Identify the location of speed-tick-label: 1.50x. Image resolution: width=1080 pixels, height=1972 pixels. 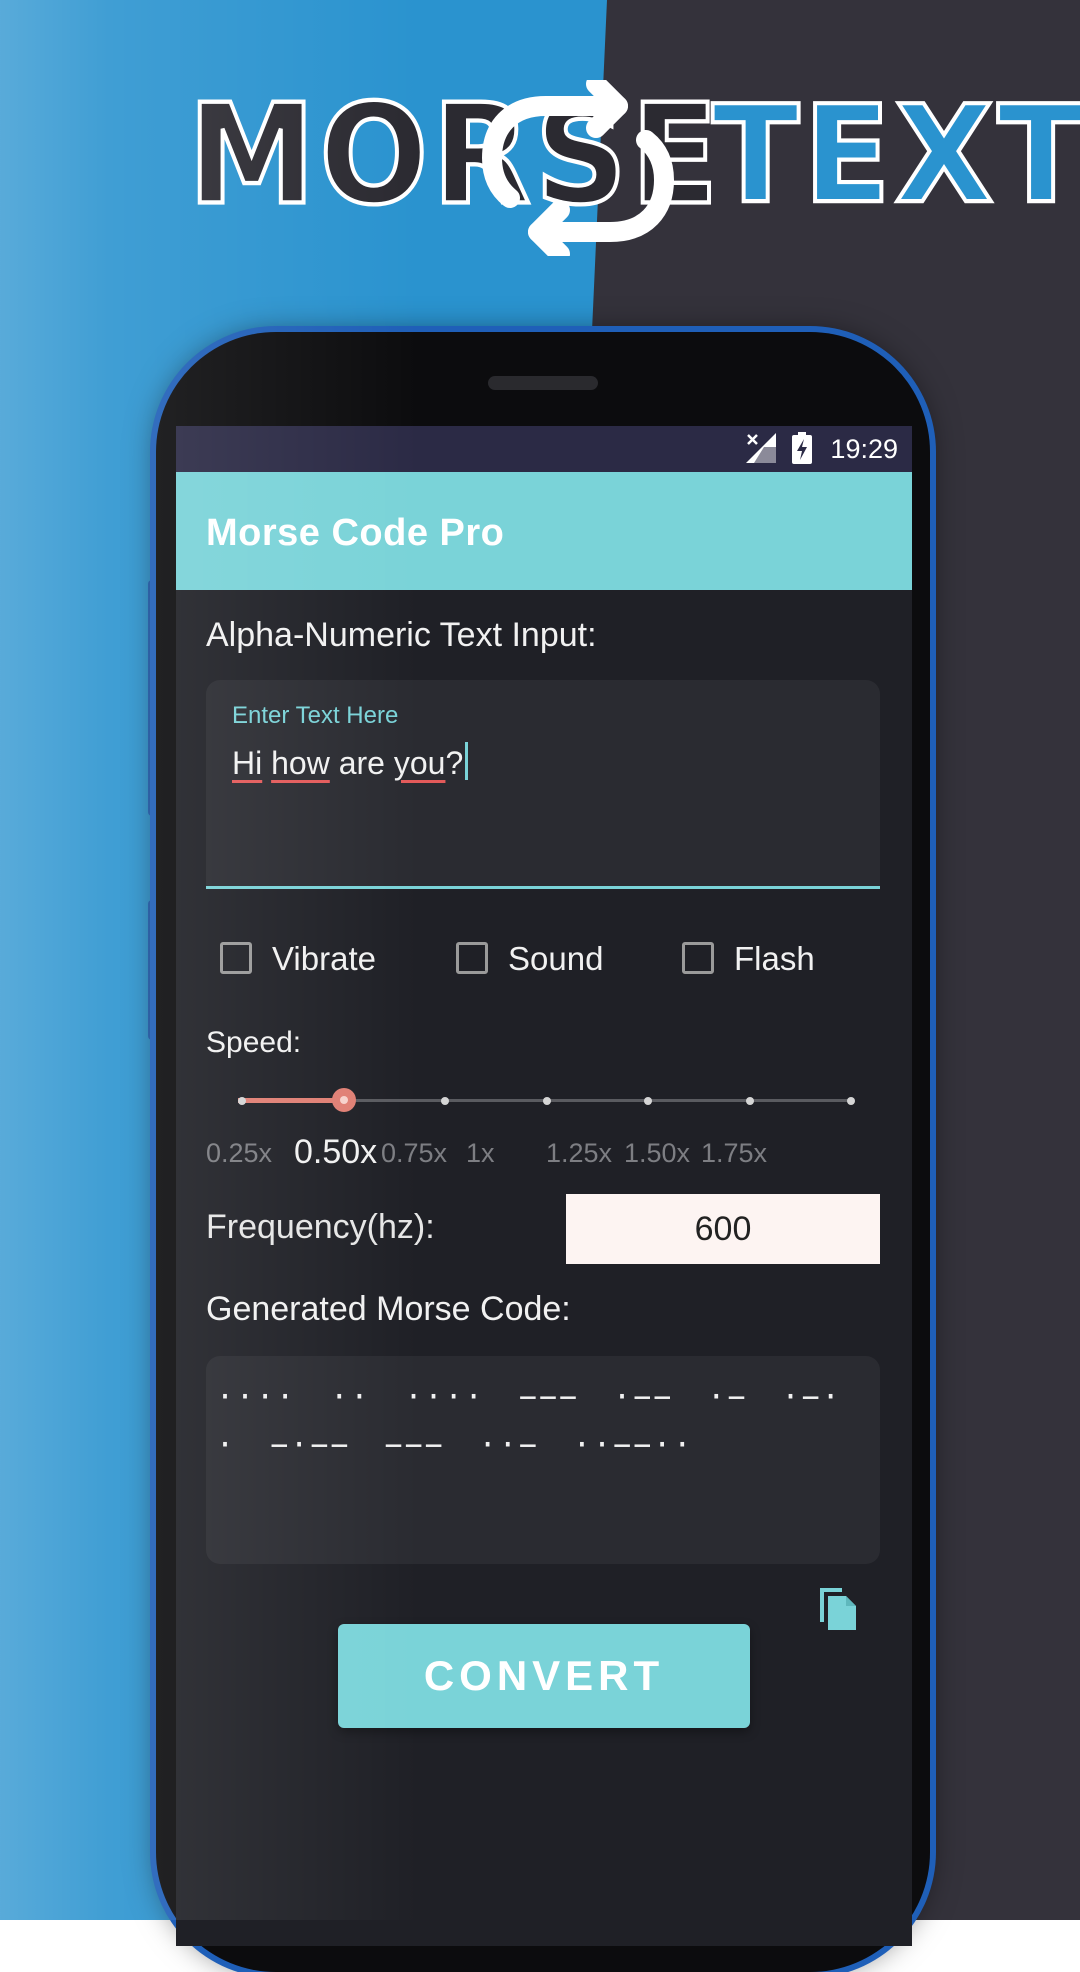
(657, 1153).